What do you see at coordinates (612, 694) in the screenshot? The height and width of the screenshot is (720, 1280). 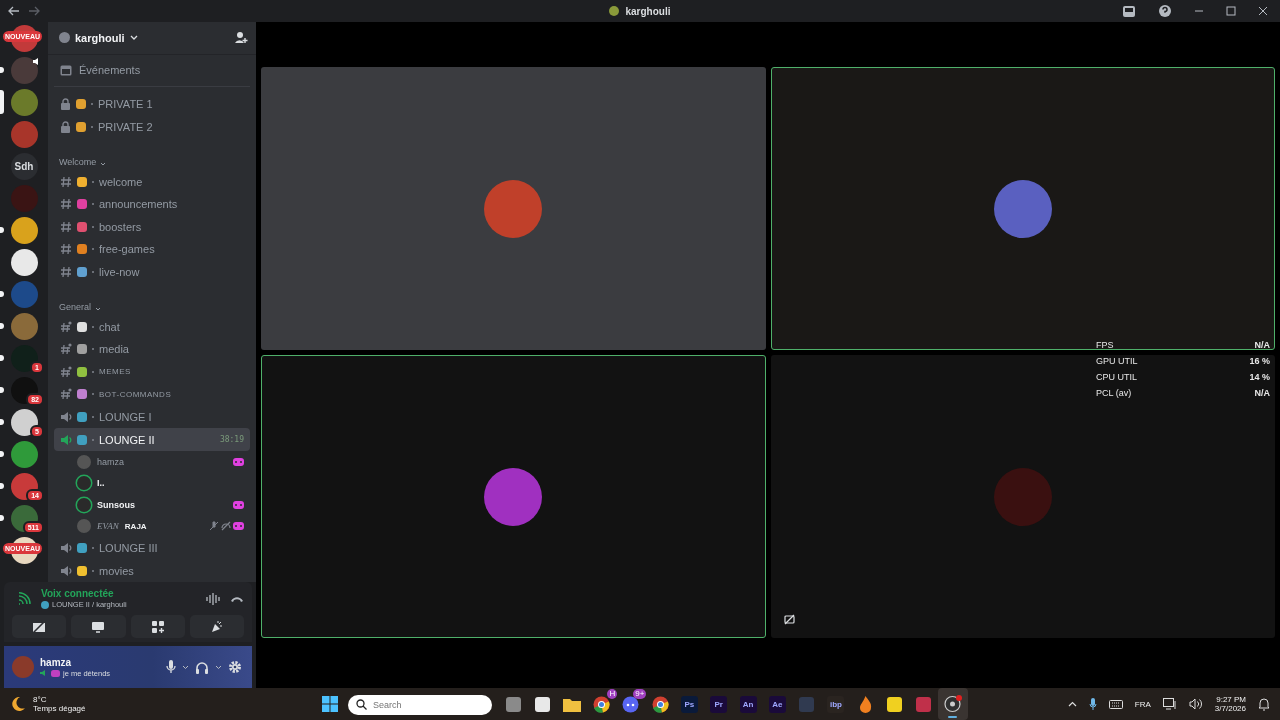 I see `notification-badge: H` at bounding box center [612, 694].